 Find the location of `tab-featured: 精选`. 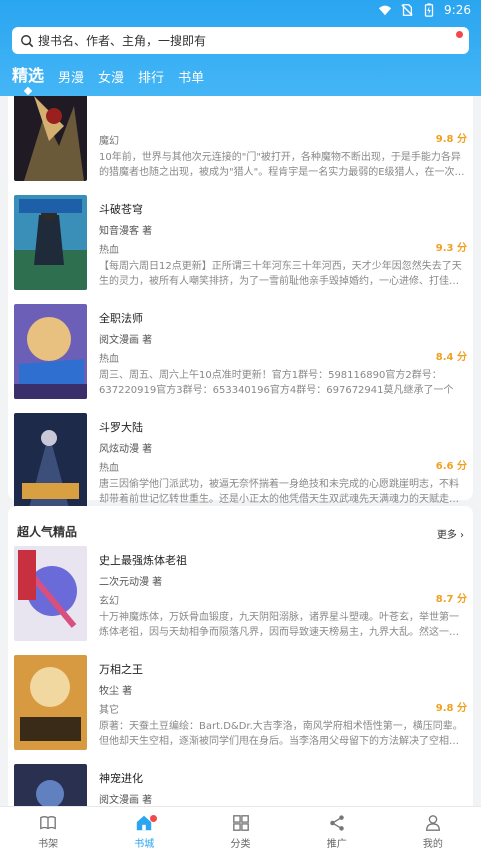

tab-featured: 精选 is located at coordinates (28, 77).